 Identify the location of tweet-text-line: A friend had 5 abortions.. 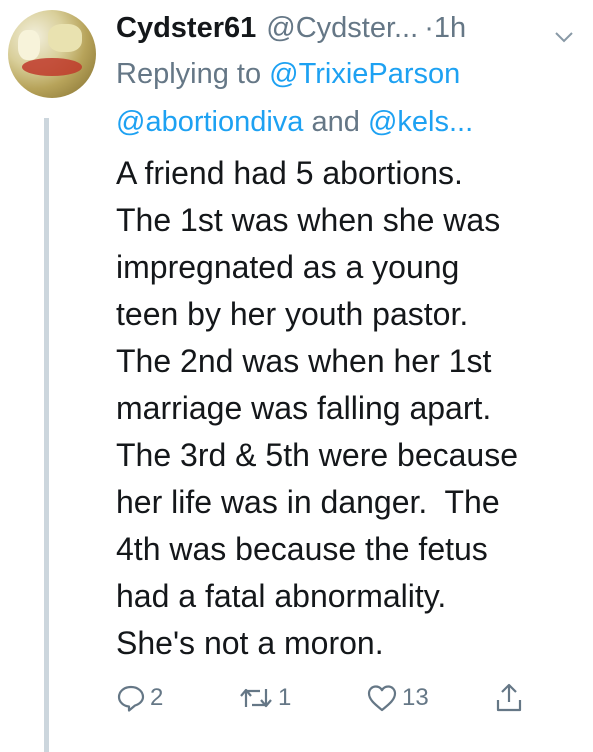
(289, 173).